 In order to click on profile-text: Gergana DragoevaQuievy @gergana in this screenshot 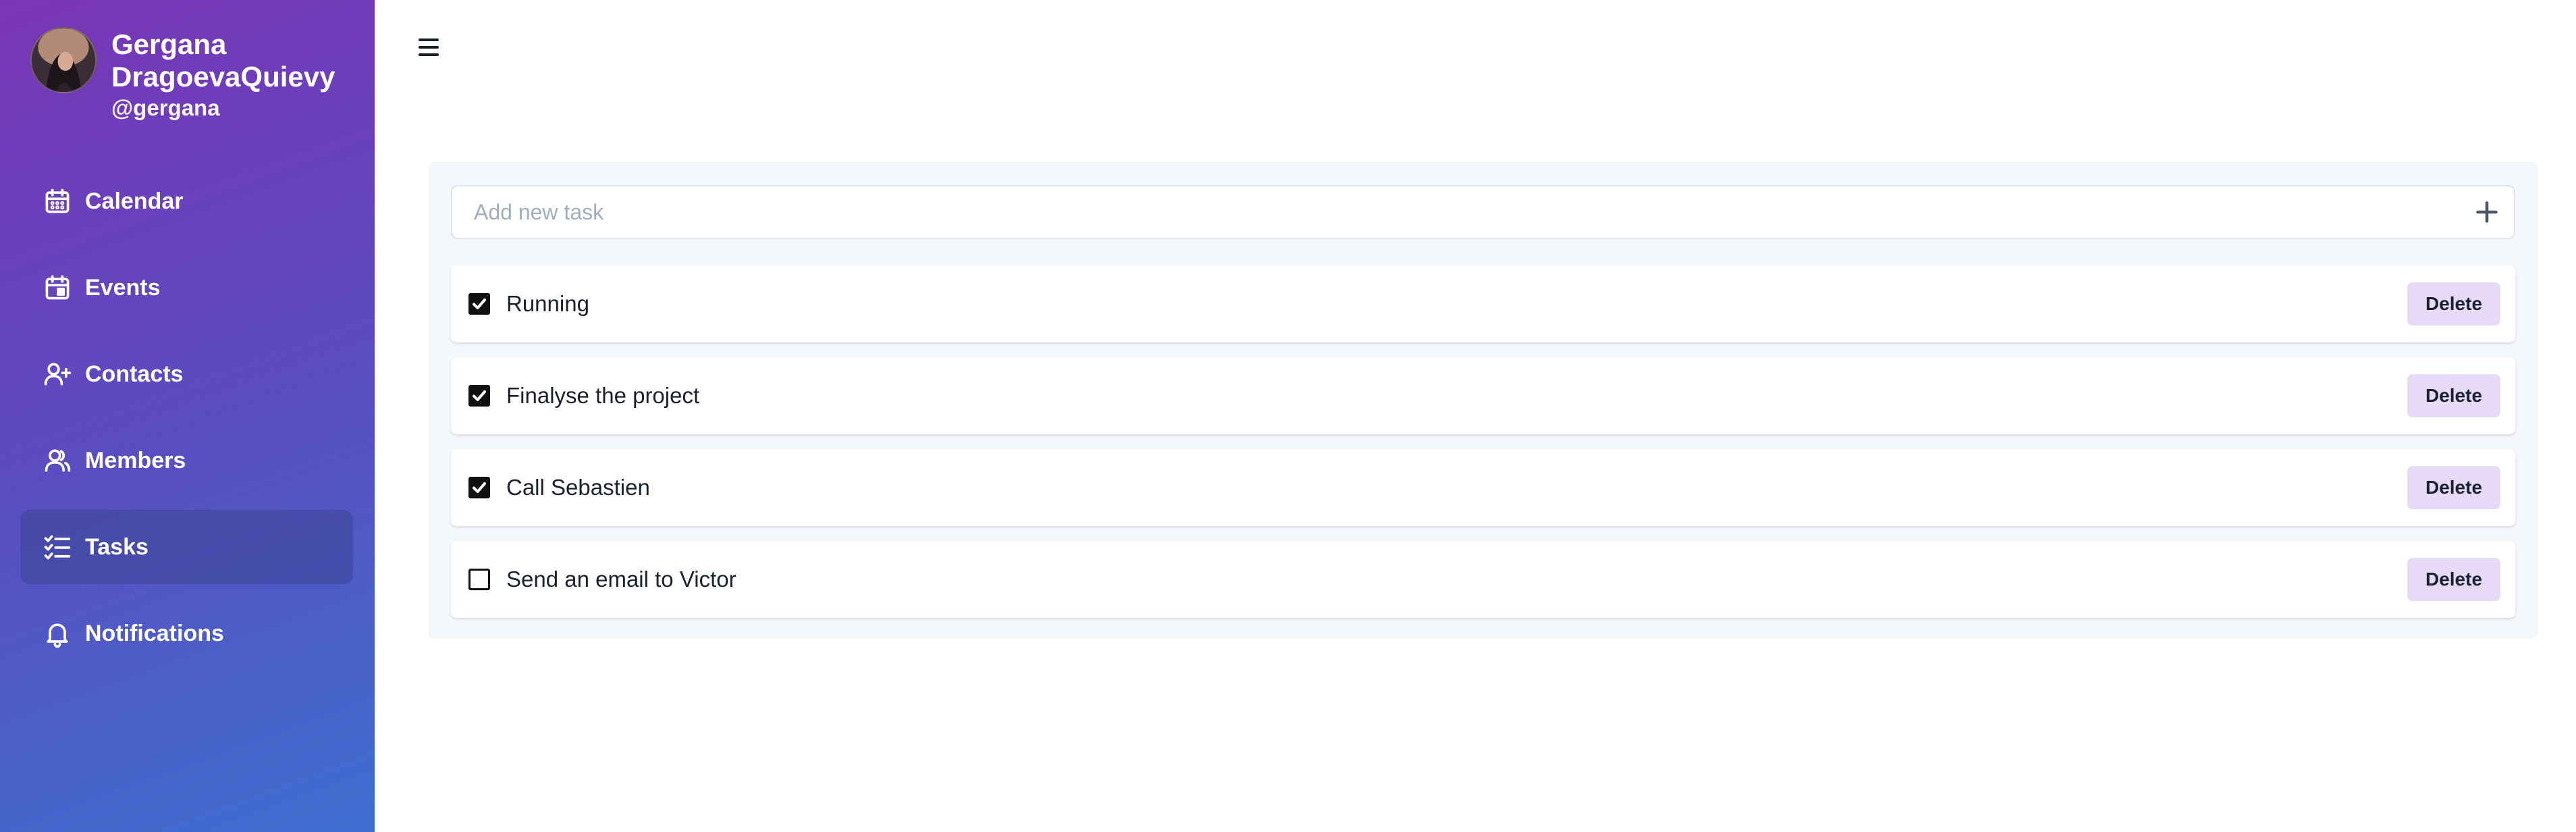, I will do `click(223, 76)`.